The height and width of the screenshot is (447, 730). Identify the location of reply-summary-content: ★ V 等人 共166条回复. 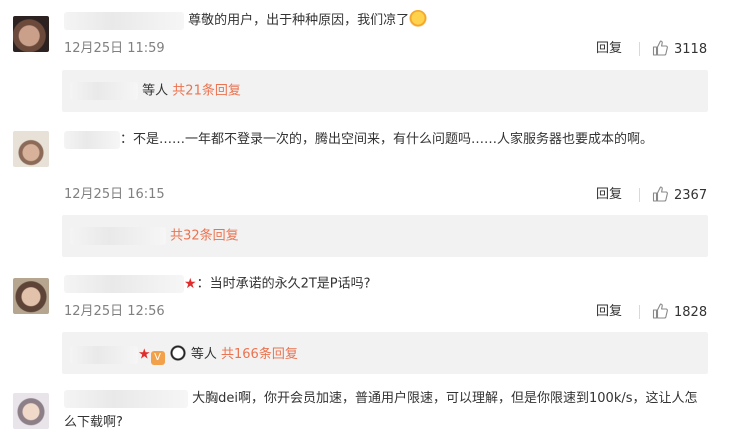
(184, 354).